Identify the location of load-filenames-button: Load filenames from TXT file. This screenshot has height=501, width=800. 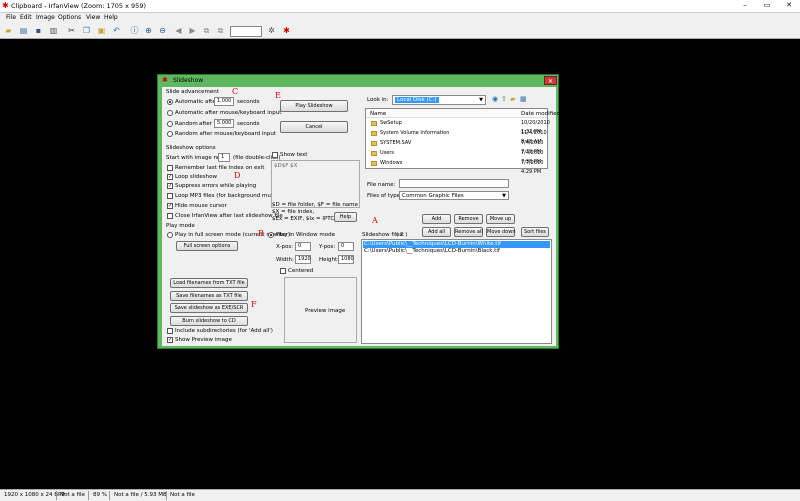
(209, 283).